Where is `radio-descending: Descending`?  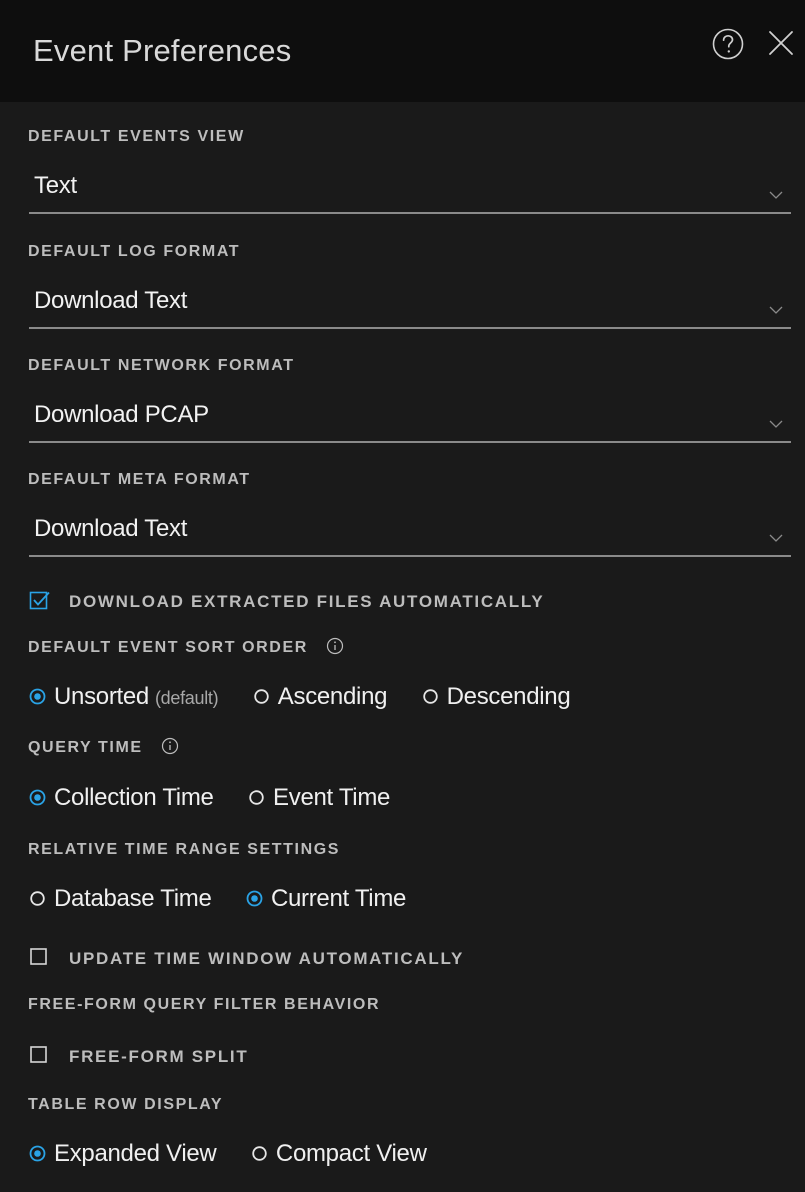 radio-descending: Descending is located at coordinates (496, 698).